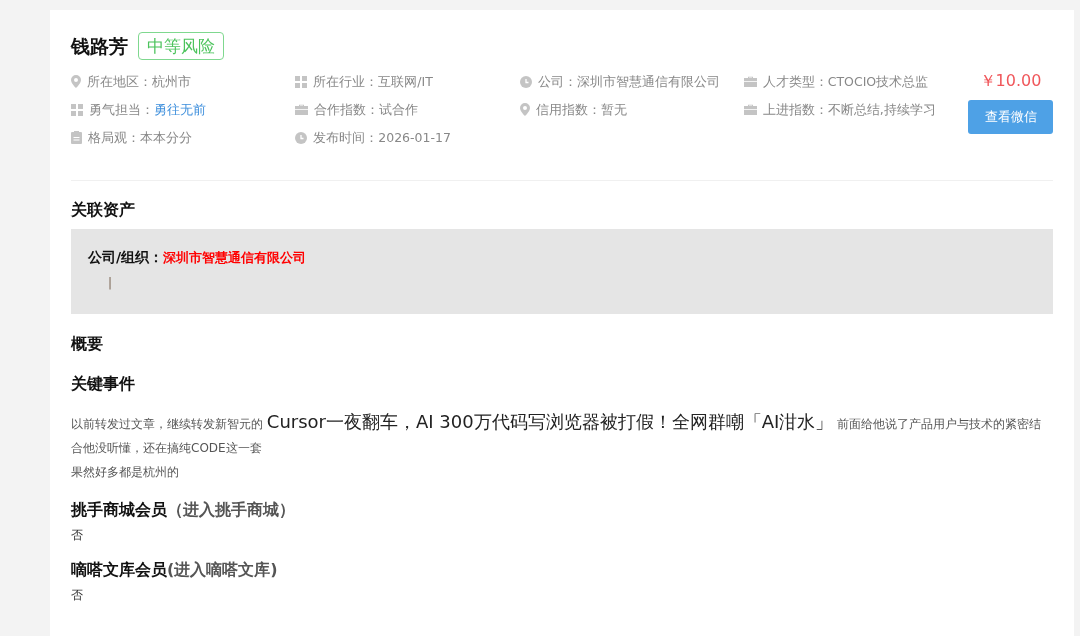  I want to click on info-text: 发布时间：2026-01-17, so click(382, 137).